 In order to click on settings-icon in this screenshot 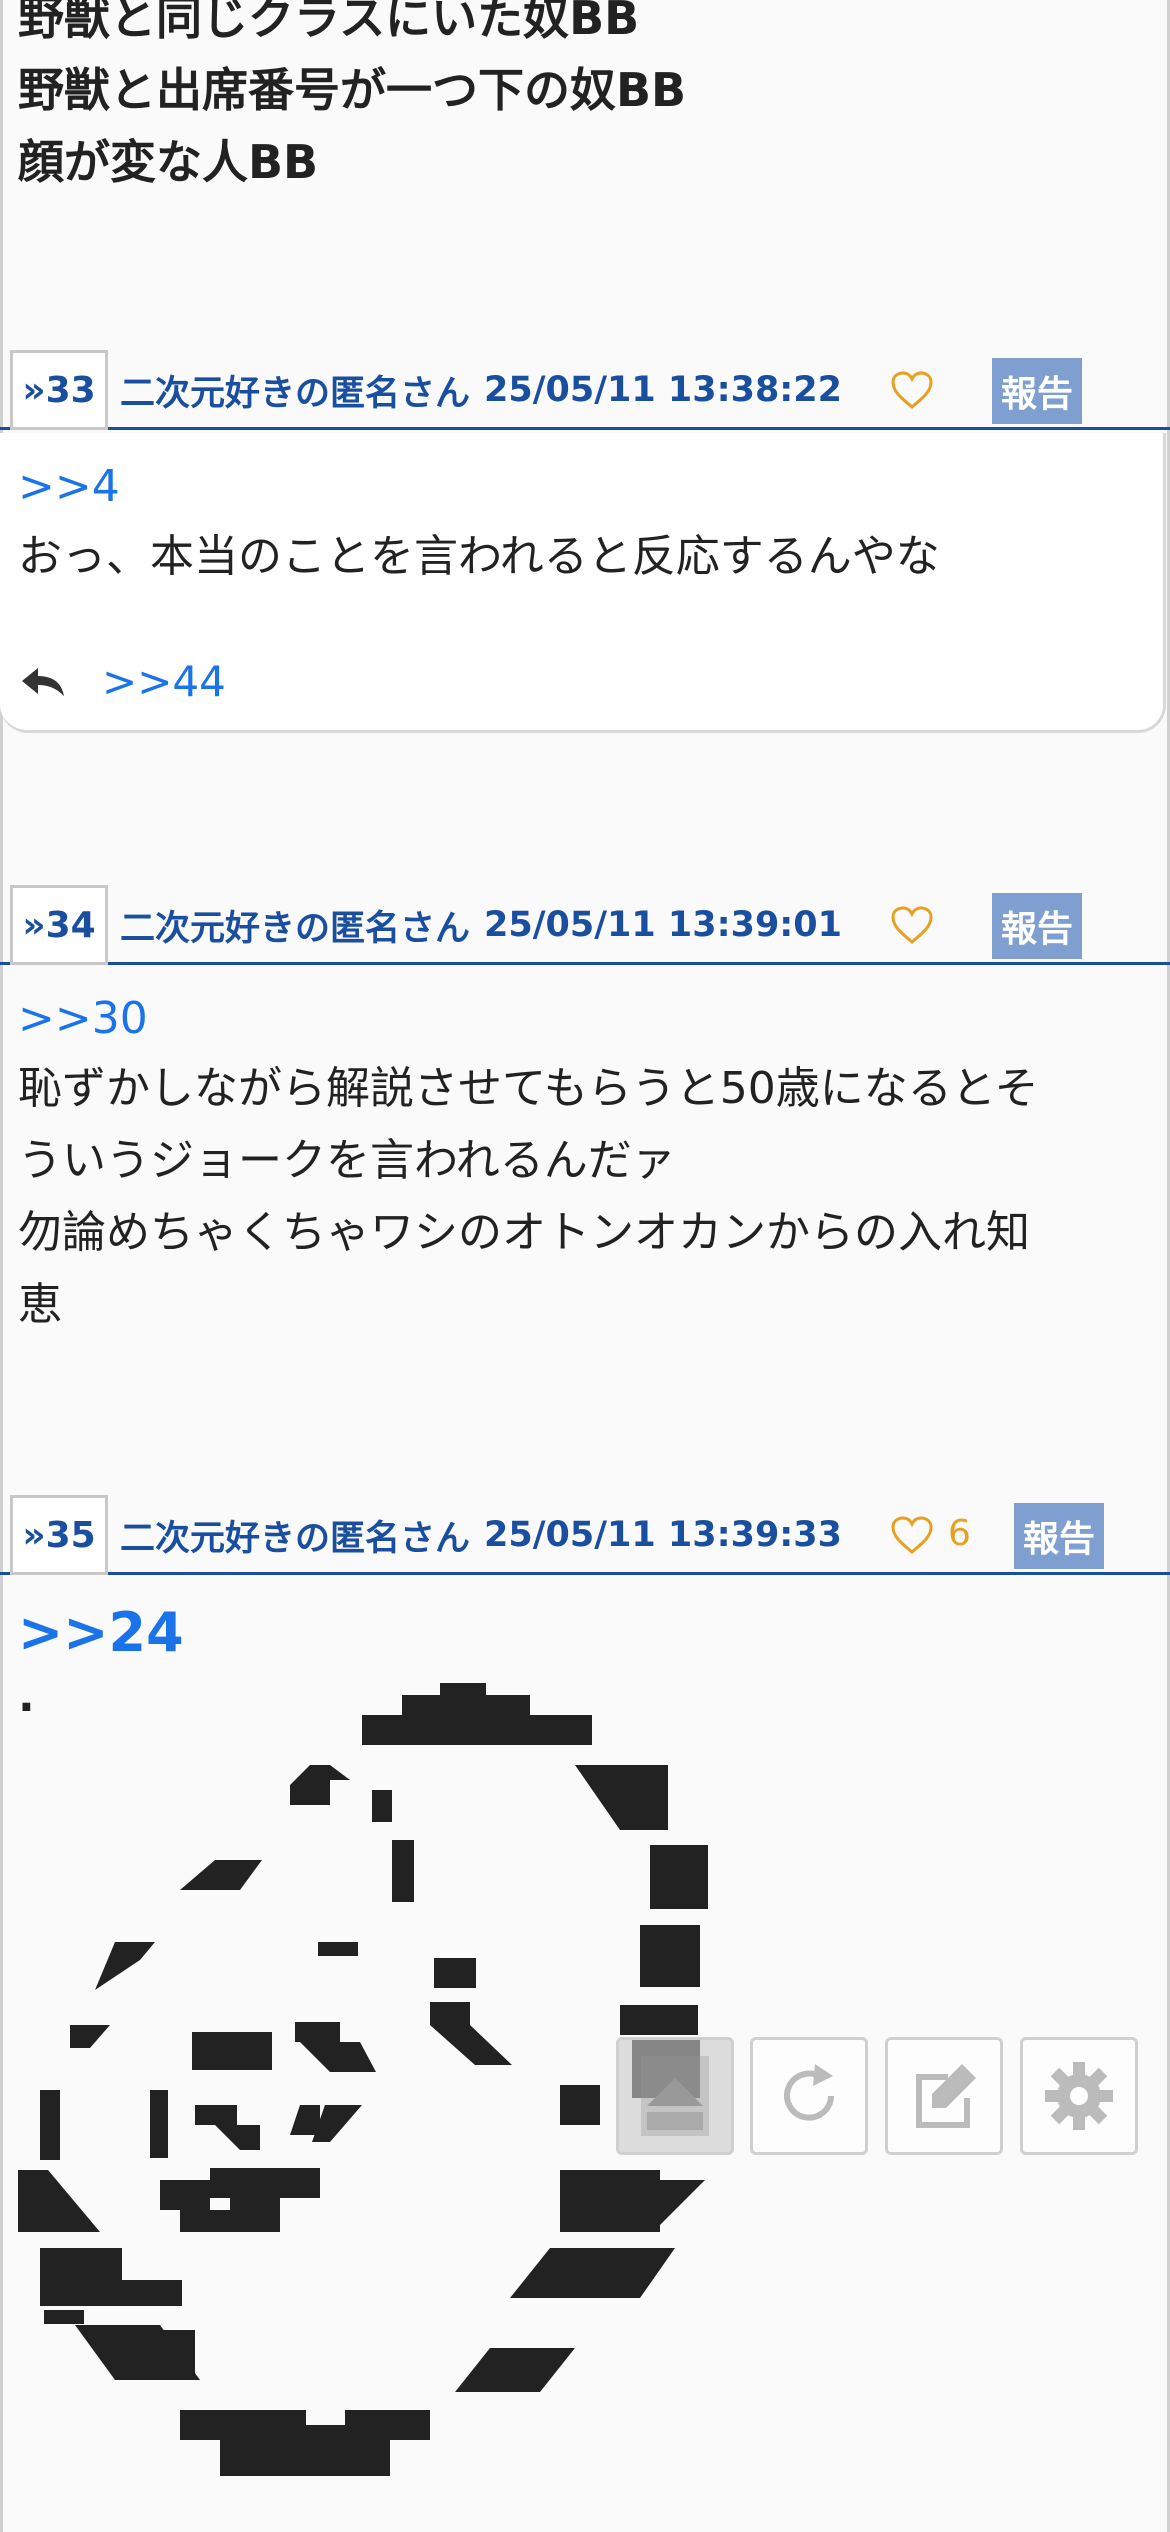, I will do `click(1079, 2096)`.